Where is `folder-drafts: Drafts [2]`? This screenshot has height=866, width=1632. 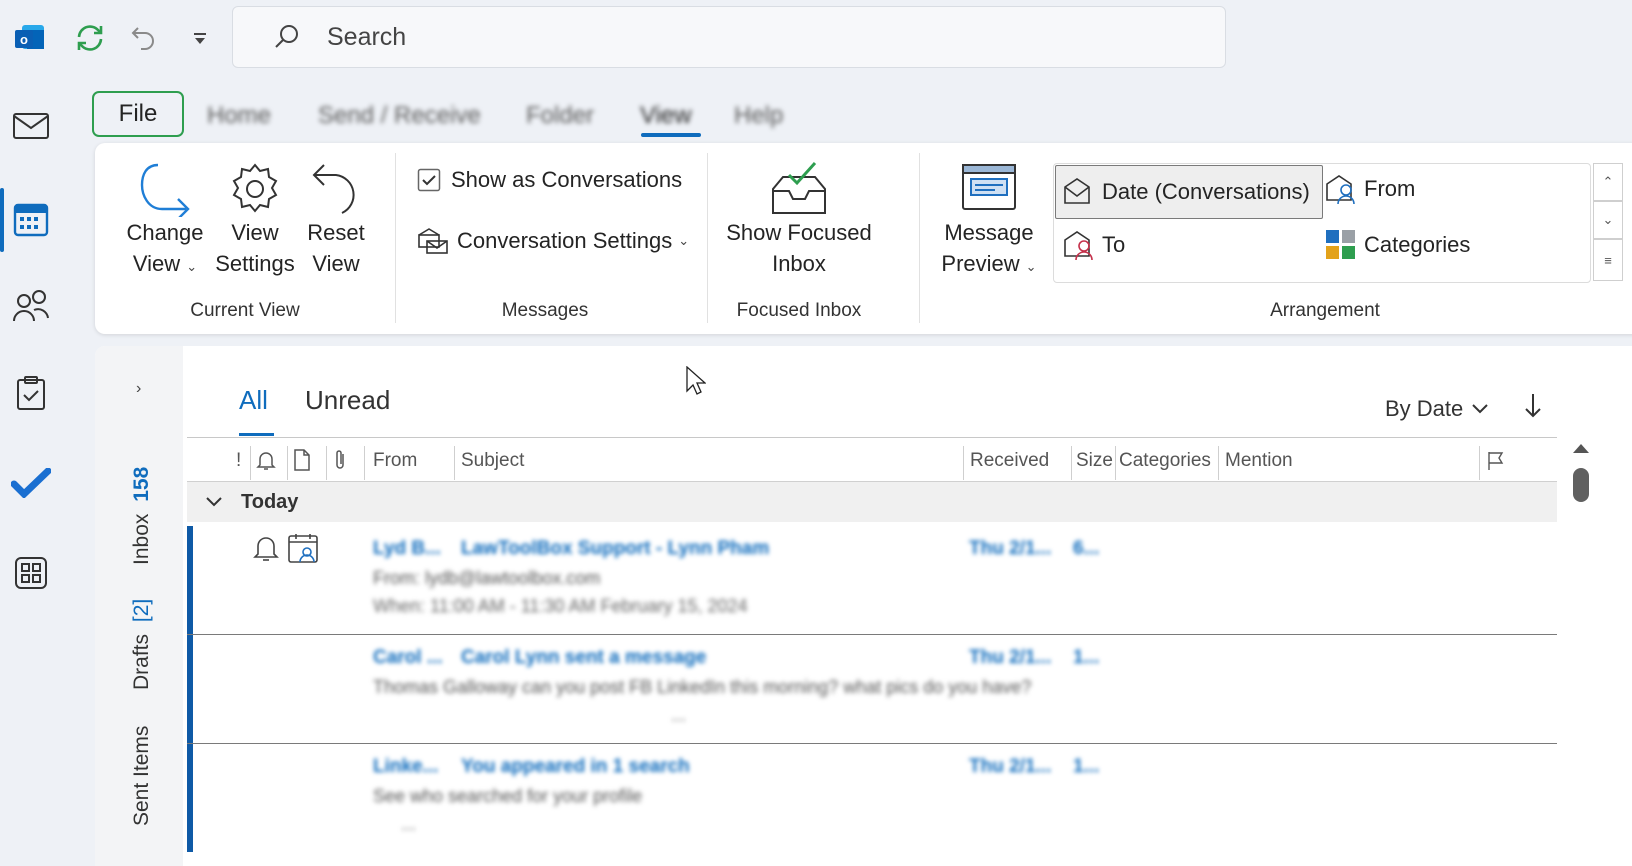 folder-drafts: Drafts [2] is located at coordinates (142, 644).